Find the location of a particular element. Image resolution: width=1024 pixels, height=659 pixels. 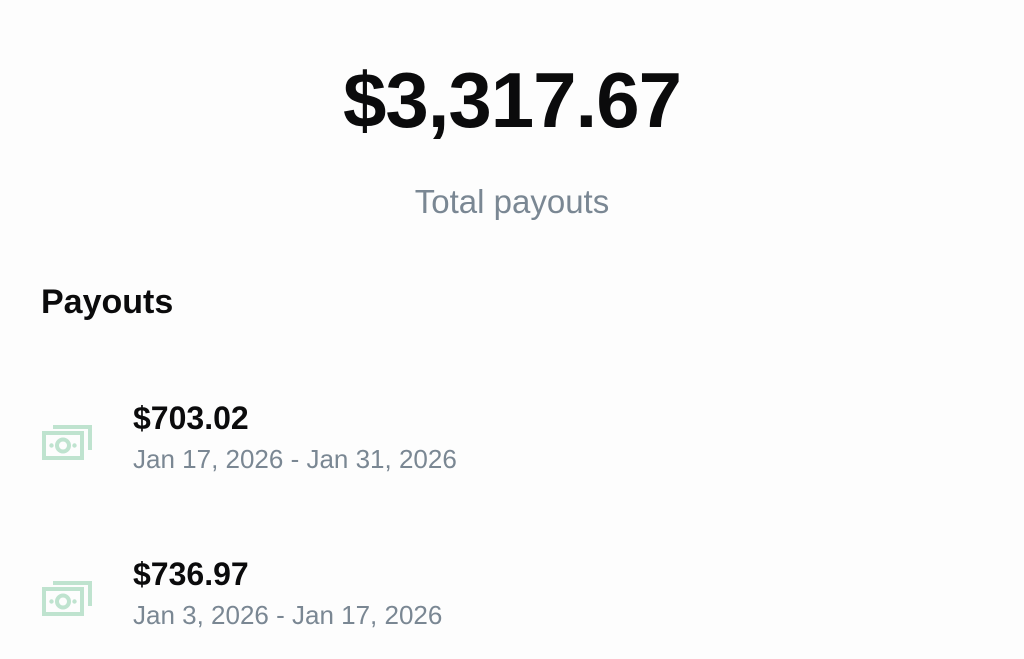

payout-period: Jan 3, 2026 - Jan 17, 2026 is located at coordinates (288, 615).